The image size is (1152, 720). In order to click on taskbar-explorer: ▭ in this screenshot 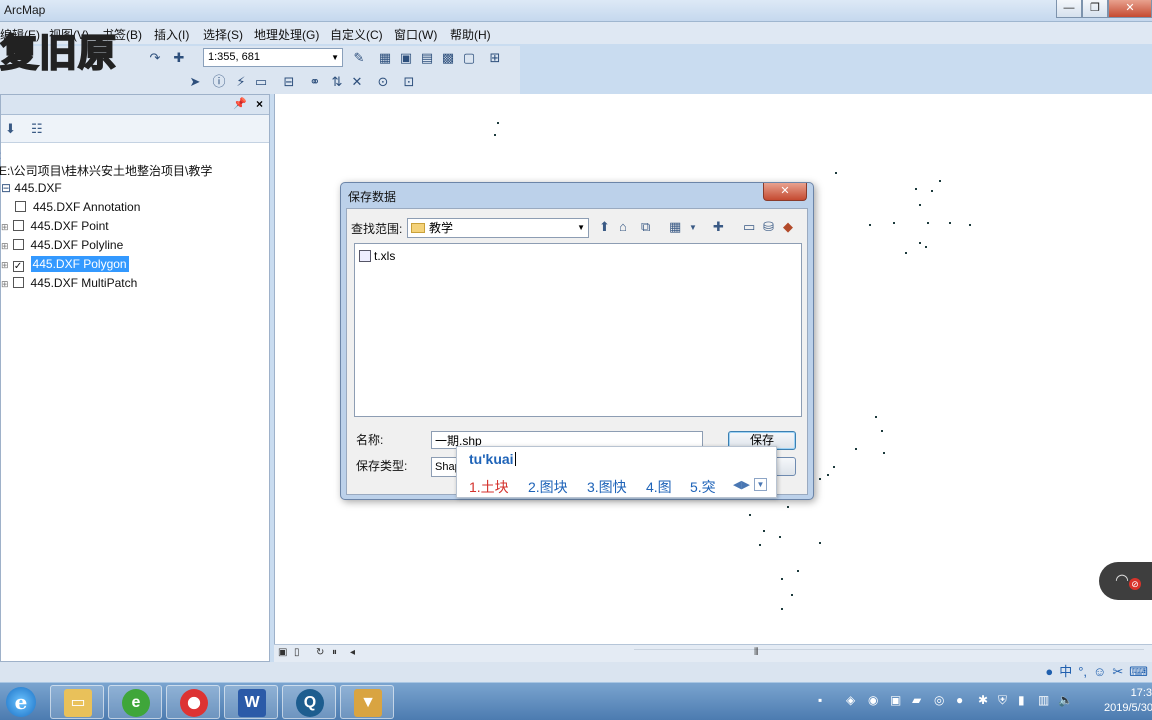, I will do `click(77, 702)`.